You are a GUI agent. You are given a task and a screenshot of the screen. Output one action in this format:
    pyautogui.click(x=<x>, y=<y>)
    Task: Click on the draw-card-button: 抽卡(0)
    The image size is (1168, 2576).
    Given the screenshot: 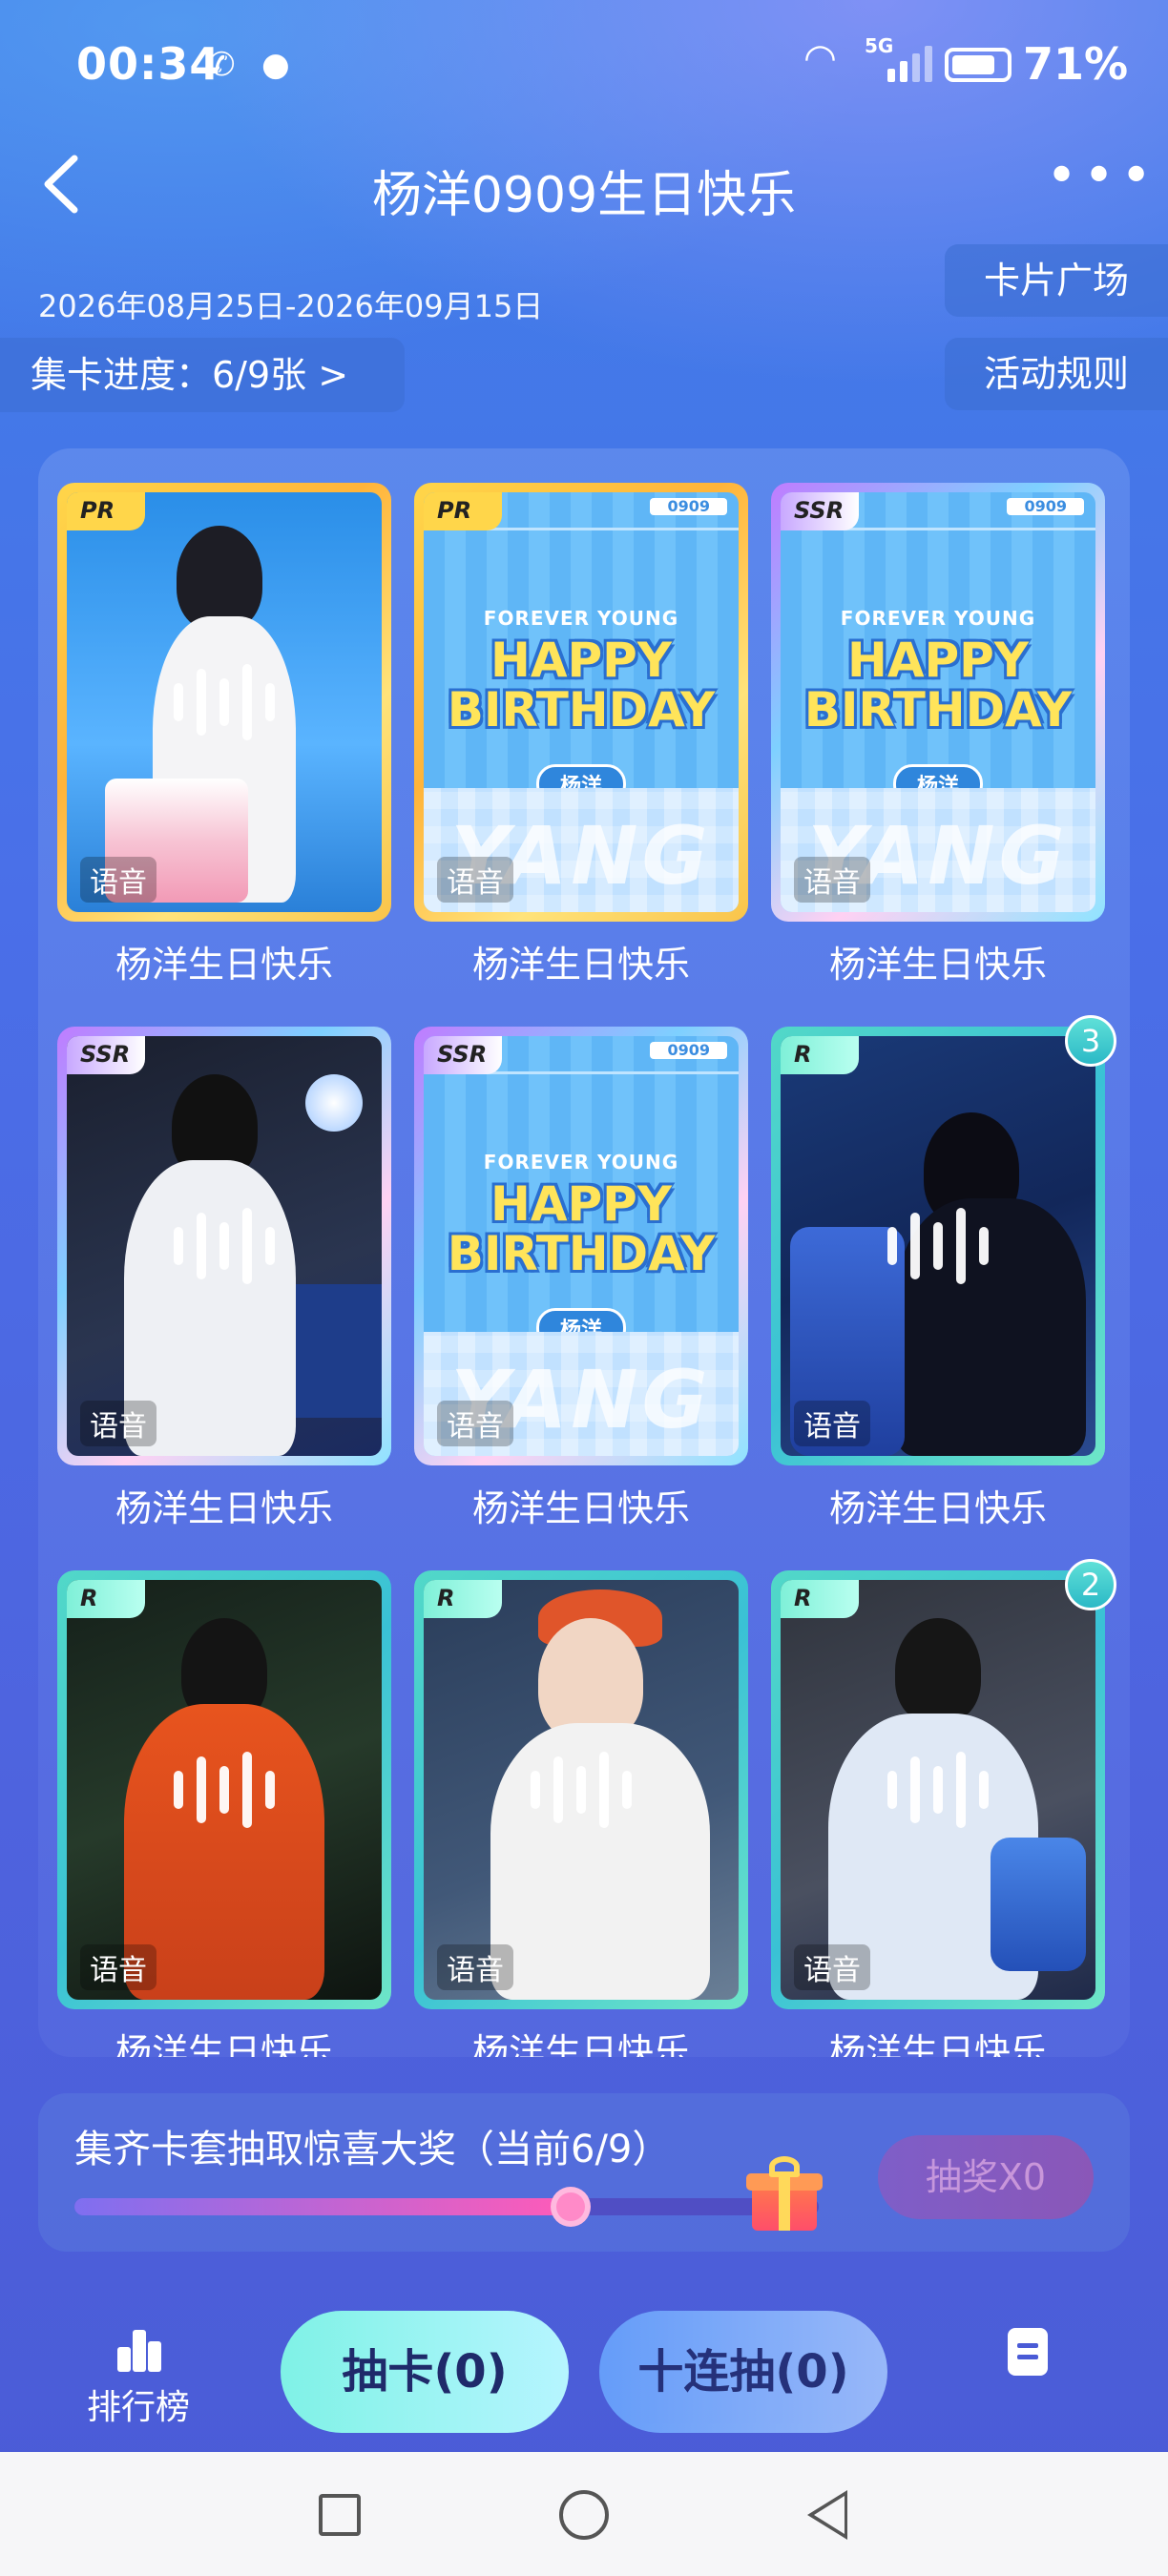 What is the action you would take?
    pyautogui.click(x=425, y=2372)
    